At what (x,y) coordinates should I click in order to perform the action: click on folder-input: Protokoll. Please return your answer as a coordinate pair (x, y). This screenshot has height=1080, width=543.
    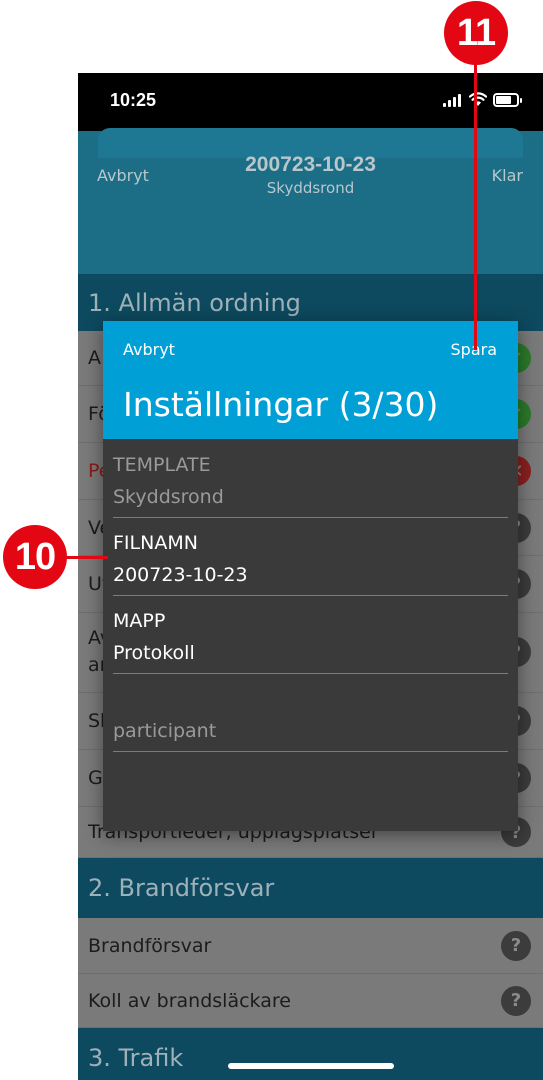
    Looking at the image, I should click on (154, 653).